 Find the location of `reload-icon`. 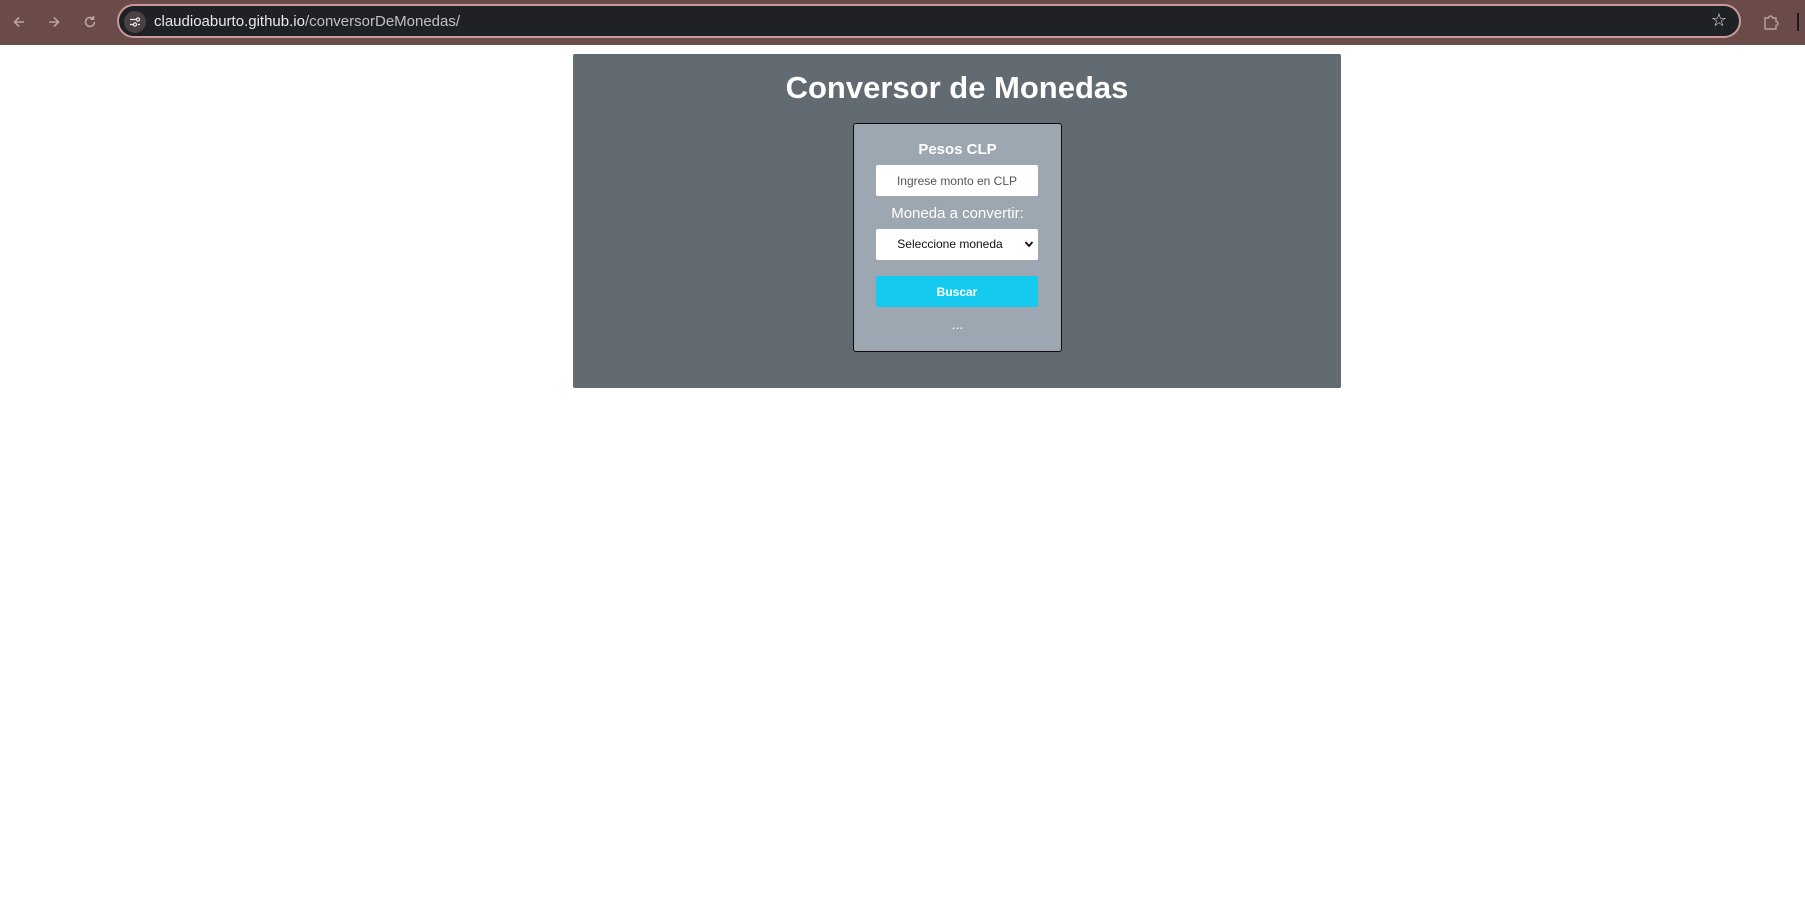

reload-icon is located at coordinates (90, 22).